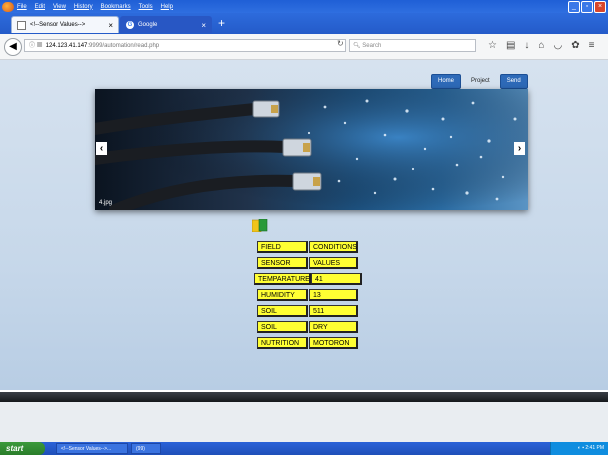 Image resolution: width=608 pixels, height=455 pixels. Describe the element at coordinates (22, 448) in the screenshot. I see `start-button: start` at that location.